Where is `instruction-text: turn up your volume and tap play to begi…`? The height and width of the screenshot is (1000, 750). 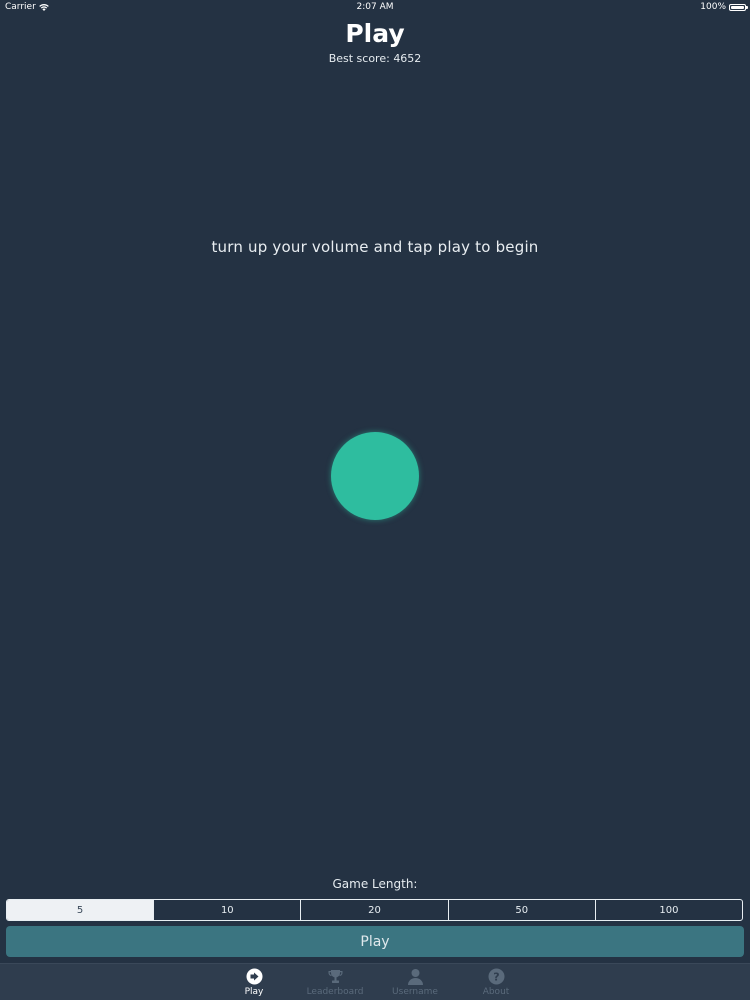 instruction-text: turn up your volume and tap play to begi… is located at coordinates (375, 247).